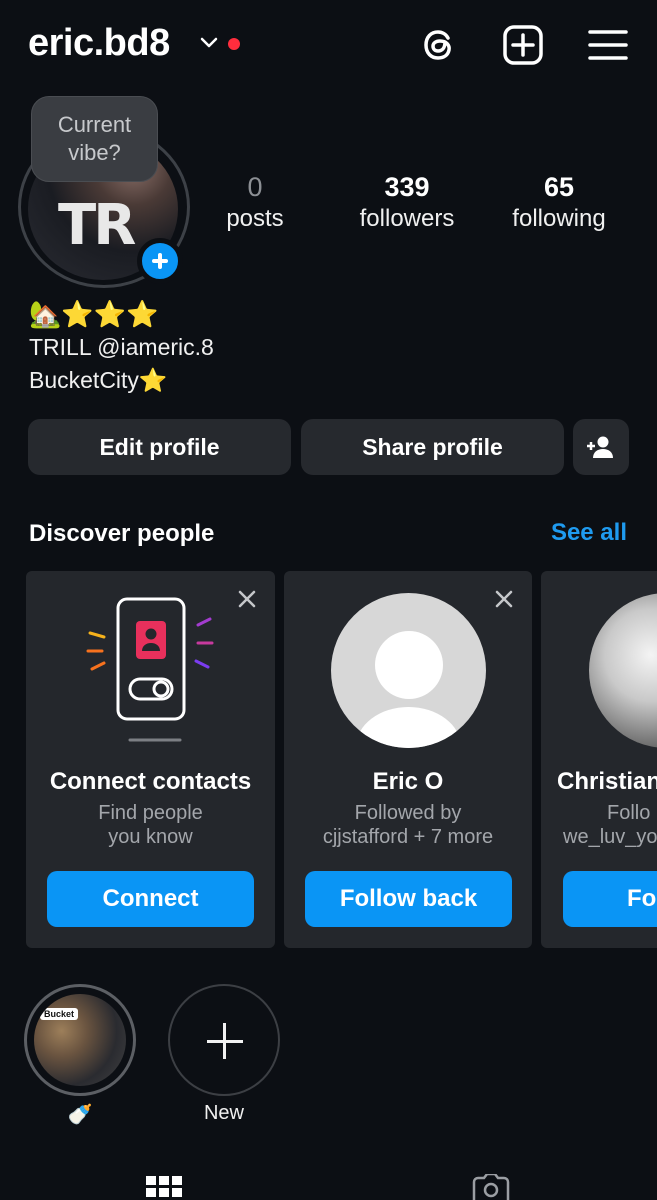  What do you see at coordinates (59, 1014) in the screenshot?
I see `highlight-cover-tag: Bucket` at bounding box center [59, 1014].